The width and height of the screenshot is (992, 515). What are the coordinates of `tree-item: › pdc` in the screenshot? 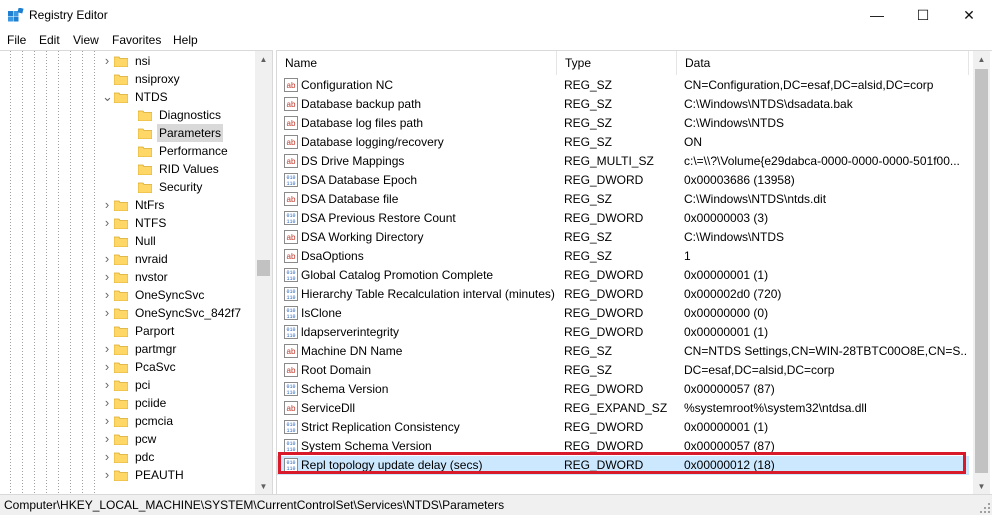 It's located at (178, 457).